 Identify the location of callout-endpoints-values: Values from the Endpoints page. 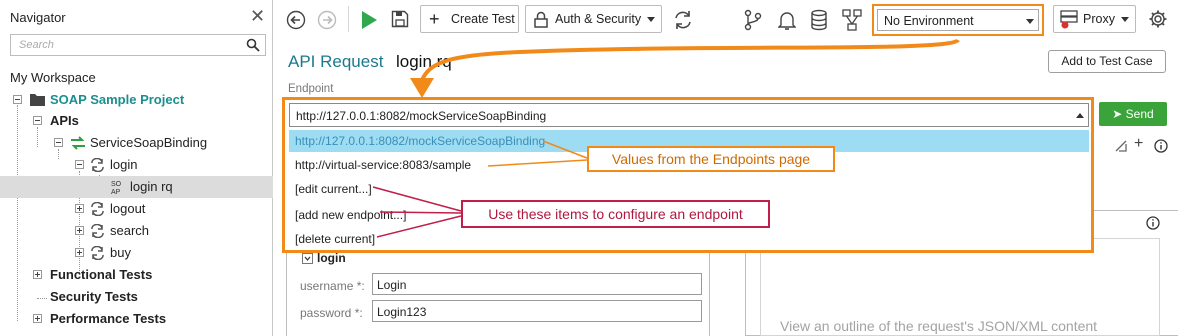
(711, 159).